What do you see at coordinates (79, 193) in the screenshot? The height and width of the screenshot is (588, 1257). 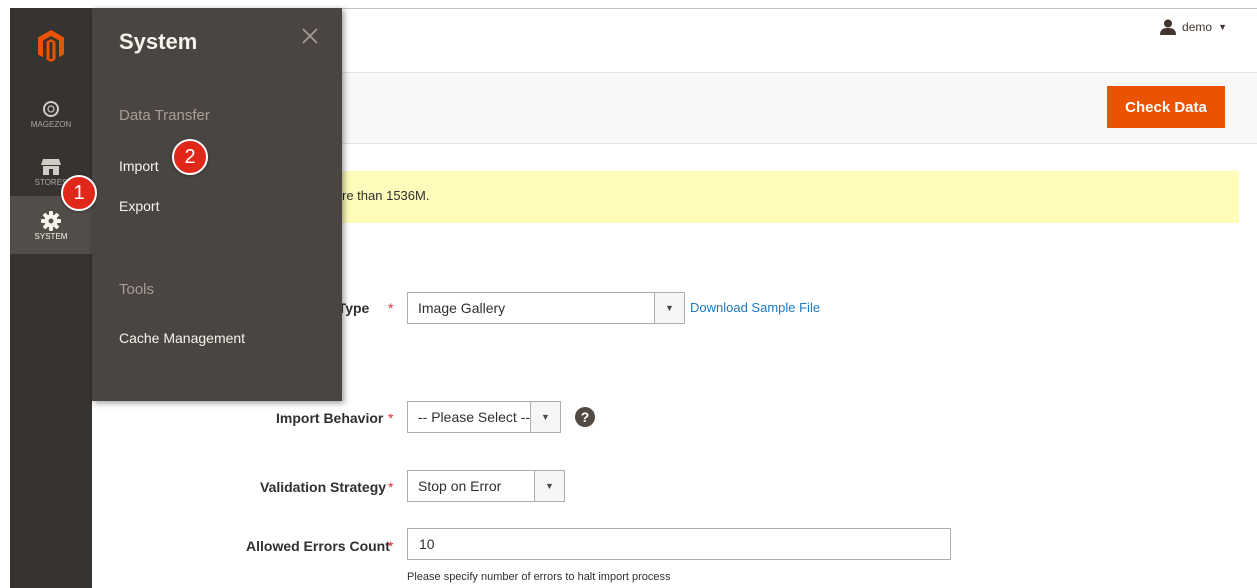 I see `step-badge-1: 1` at bounding box center [79, 193].